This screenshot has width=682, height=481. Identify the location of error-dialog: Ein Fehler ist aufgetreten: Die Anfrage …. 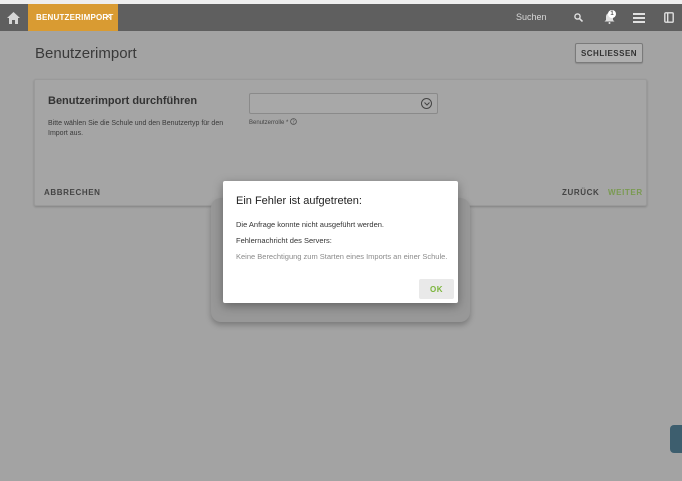
(340, 242).